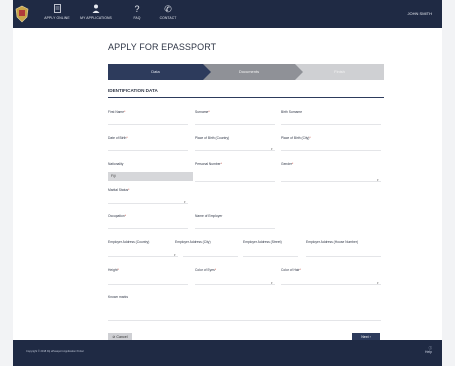 The height and width of the screenshot is (366, 455). Describe the element at coordinates (270, 256) in the screenshot. I see `employer-street-input` at that location.